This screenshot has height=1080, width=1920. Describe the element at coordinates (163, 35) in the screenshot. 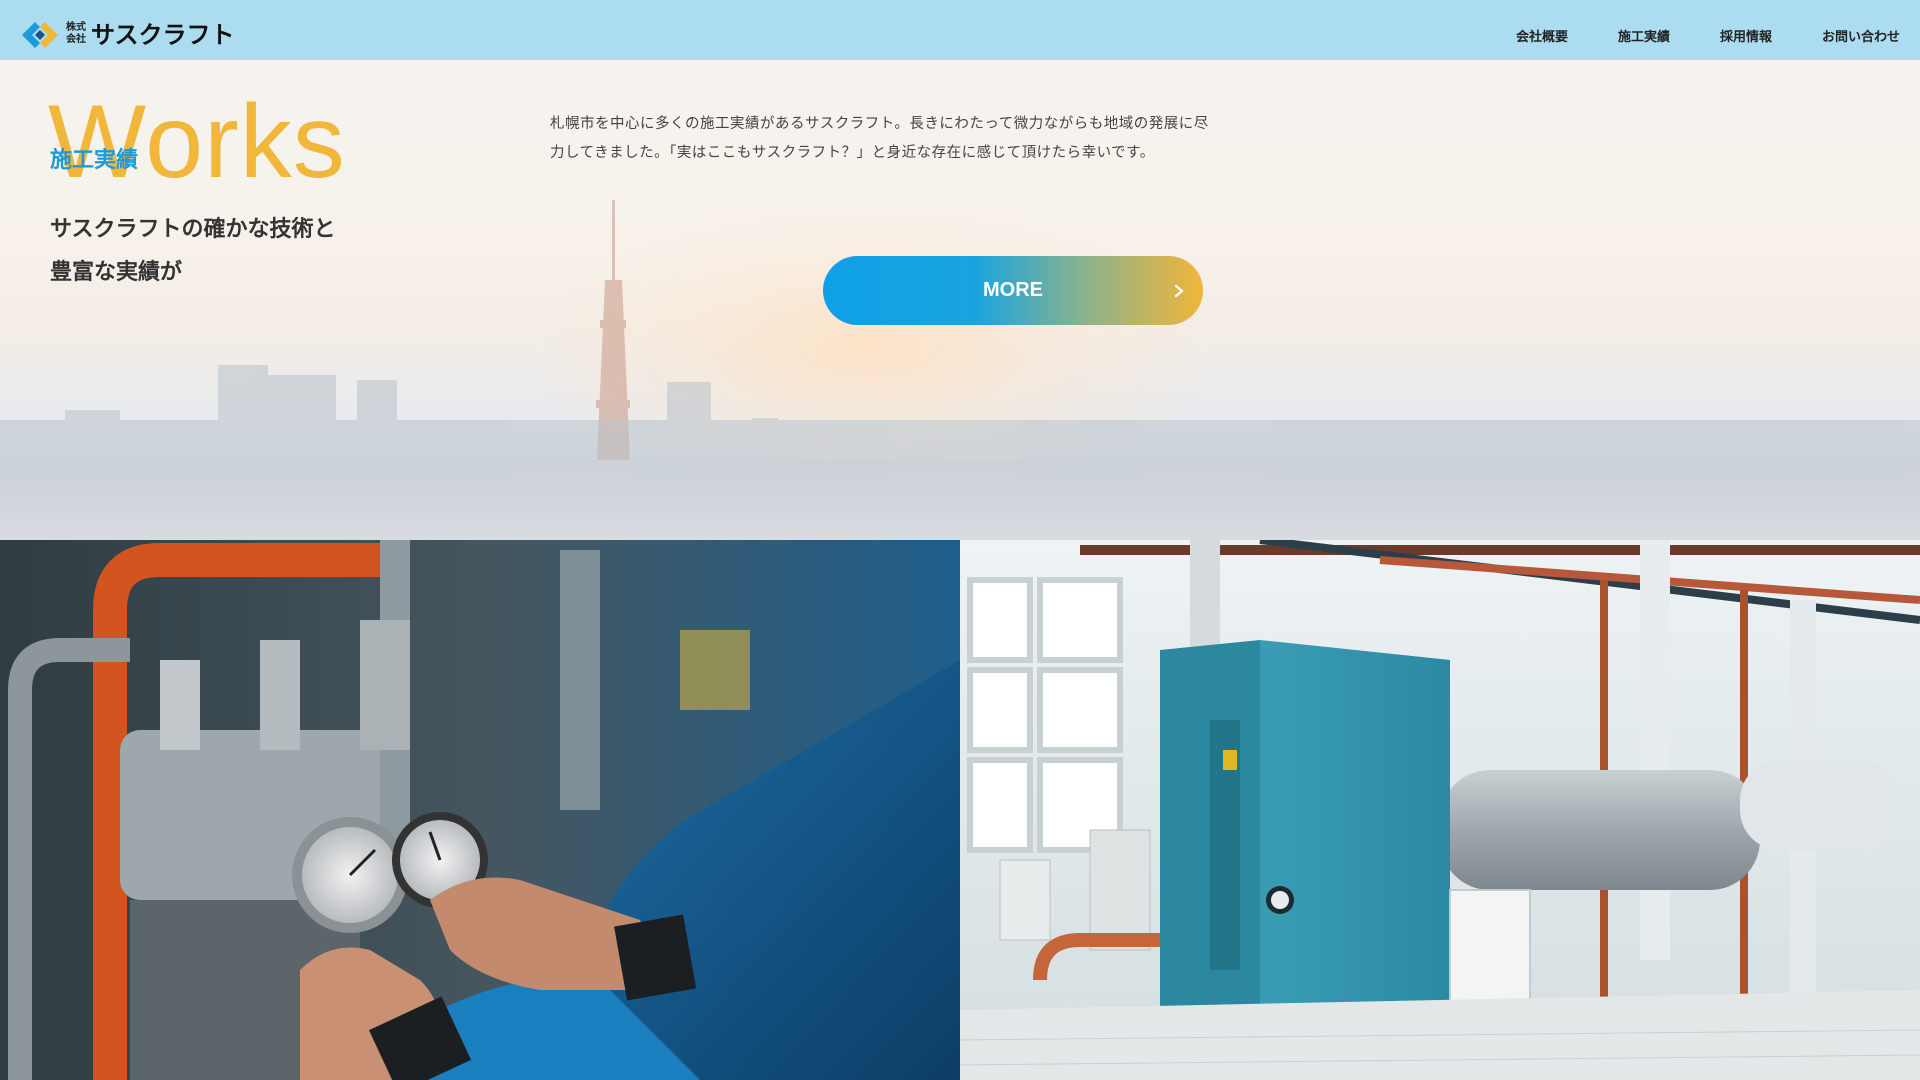

I see `logo-company-name: サスクラフト` at that location.